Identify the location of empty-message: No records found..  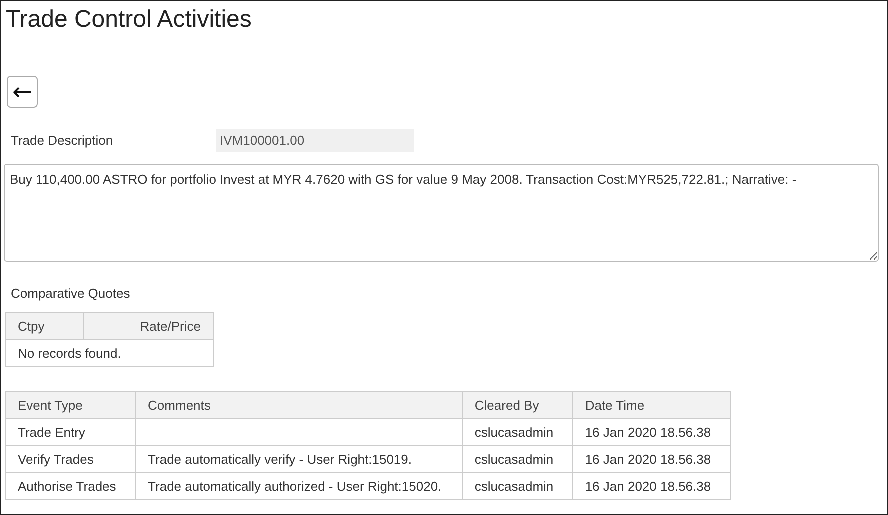
(110, 353).